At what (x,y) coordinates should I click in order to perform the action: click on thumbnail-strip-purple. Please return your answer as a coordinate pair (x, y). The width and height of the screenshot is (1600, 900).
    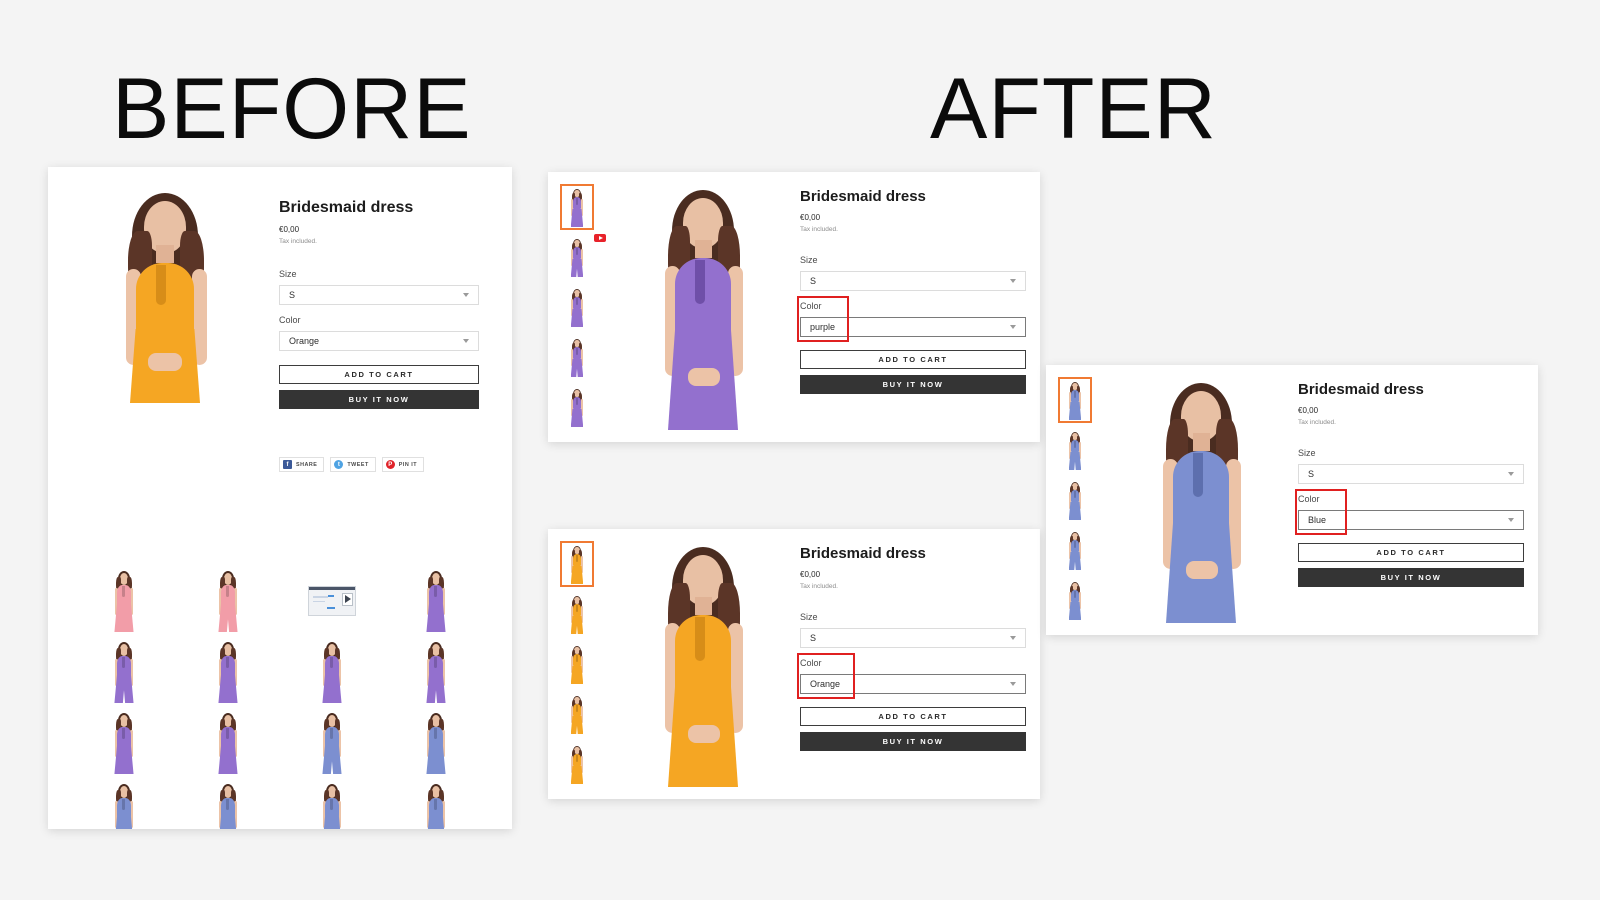
    Looking at the image, I should click on (583, 310).